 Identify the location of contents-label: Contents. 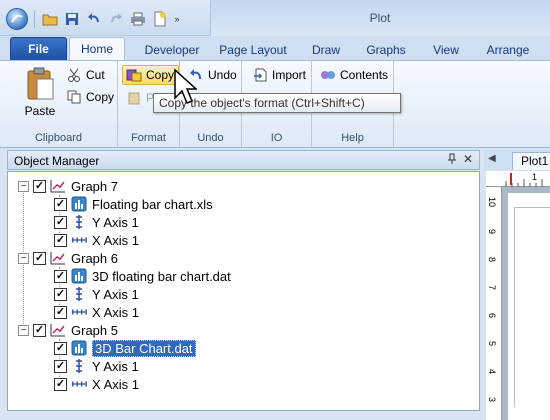
(364, 75).